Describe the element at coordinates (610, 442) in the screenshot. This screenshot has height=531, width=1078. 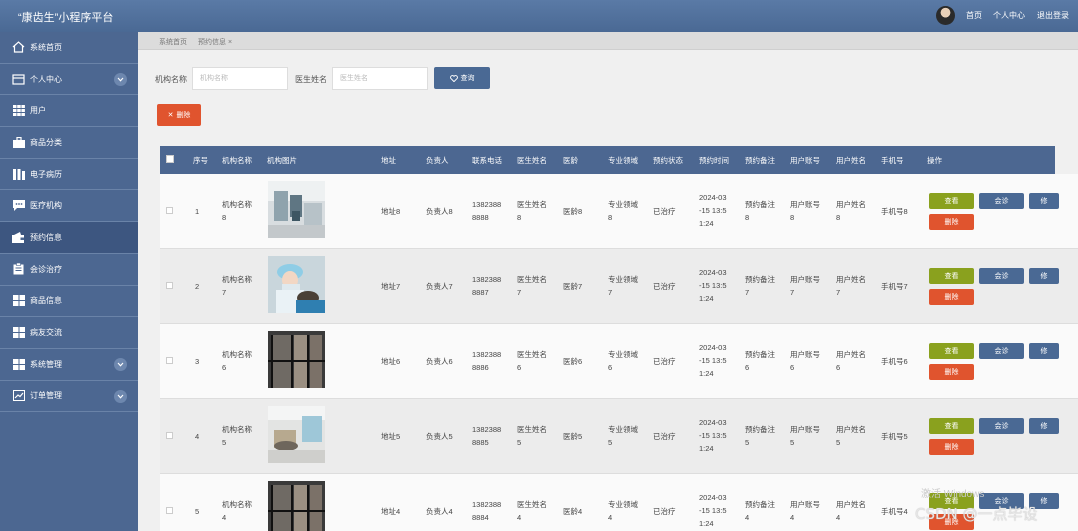
I see `cell-field: 5` at that location.